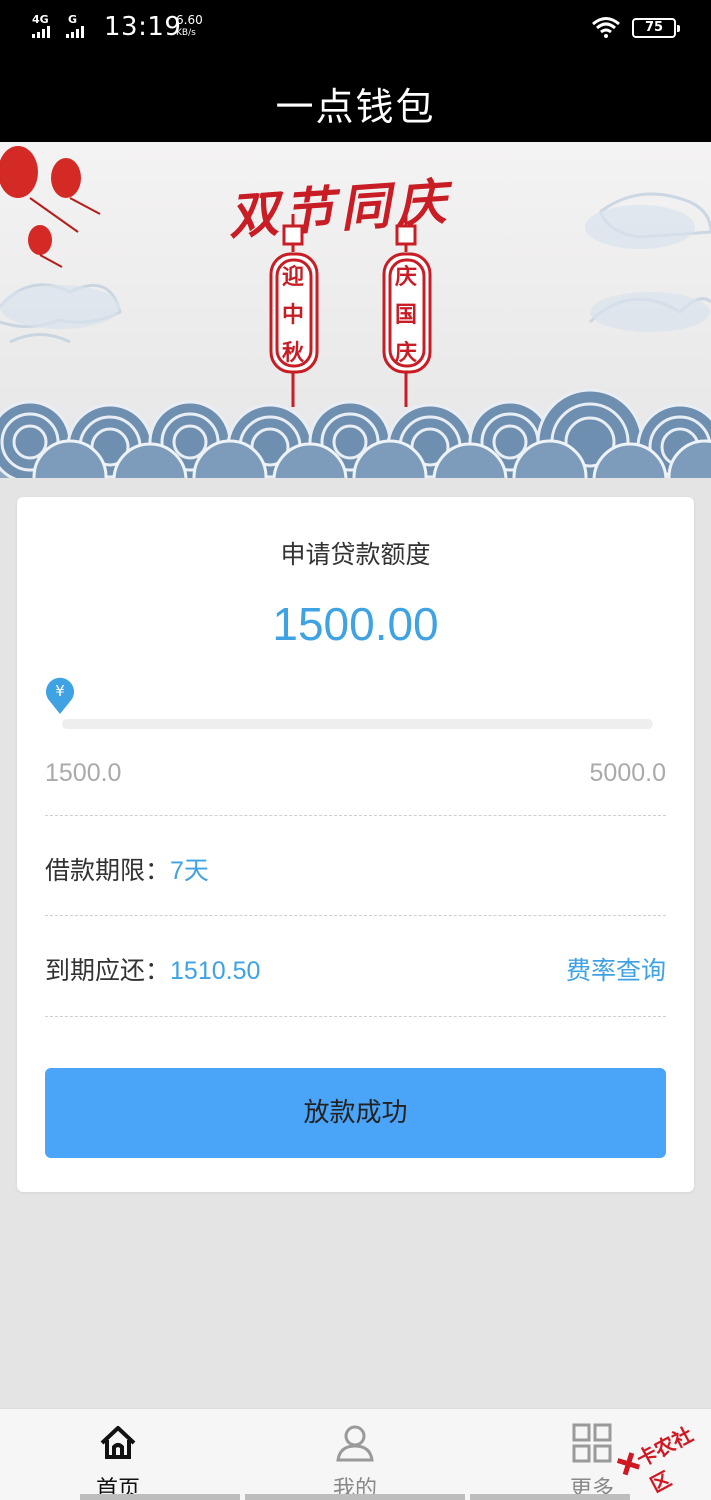 The image size is (711, 1500). I want to click on wave-pattern, so click(355, 433).